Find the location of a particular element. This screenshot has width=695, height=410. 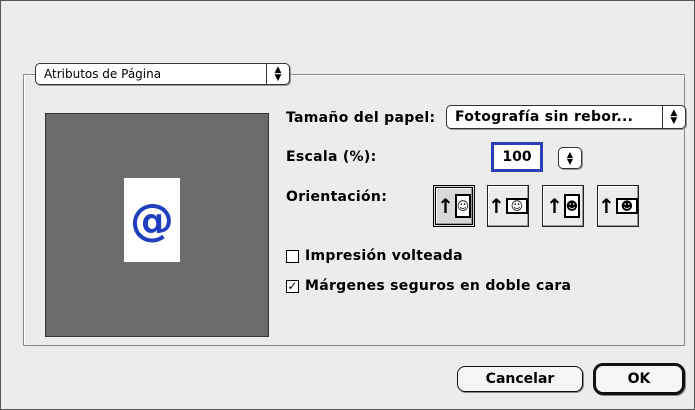

reverse-portrait-figure-icon: ☻ is located at coordinates (571, 206).